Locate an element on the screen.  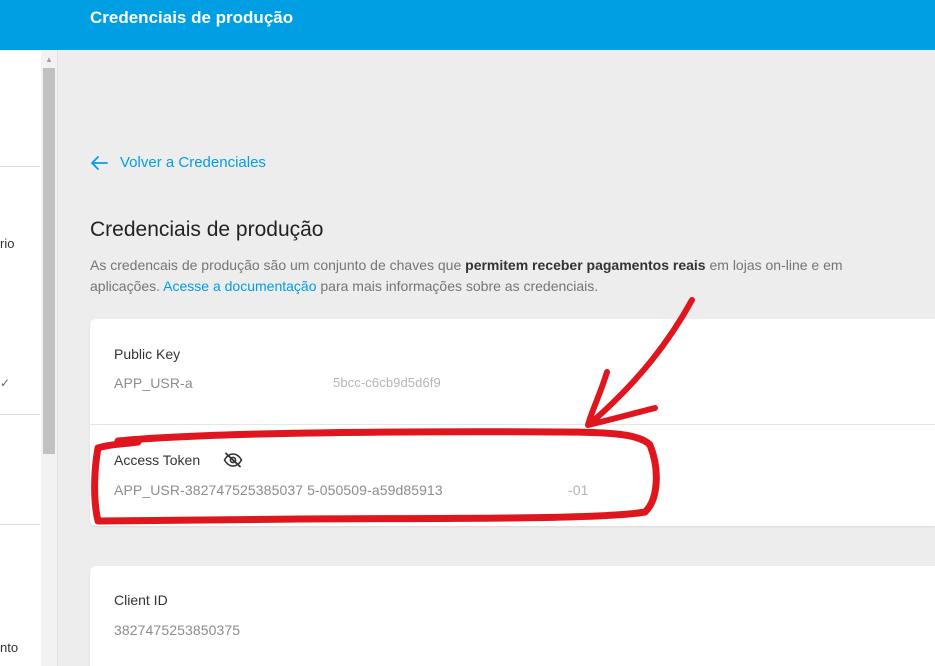
header-left-block is located at coordinates (29, 25).